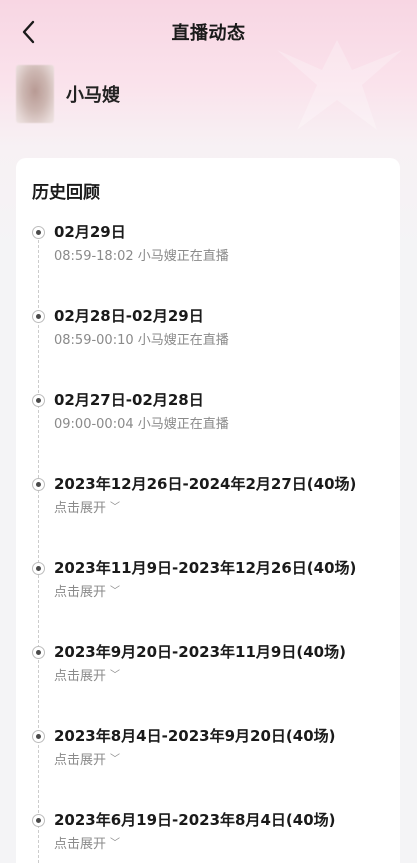 This screenshot has width=417, height=863. What do you see at coordinates (208, 836) in the screenshot?
I see `timeline-group: 2023年6月19日-2023年8月4日(40场) 点击展开 ﹀` at bounding box center [208, 836].